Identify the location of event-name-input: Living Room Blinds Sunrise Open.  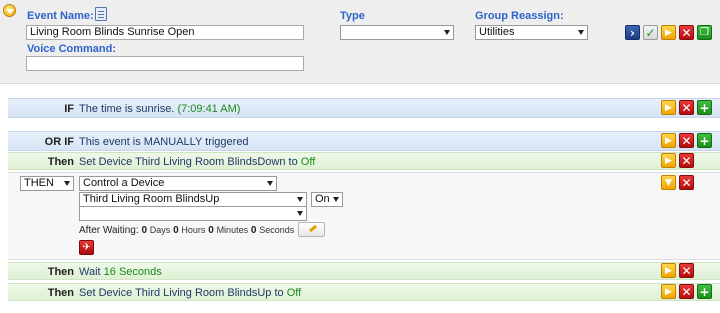
(165, 32).